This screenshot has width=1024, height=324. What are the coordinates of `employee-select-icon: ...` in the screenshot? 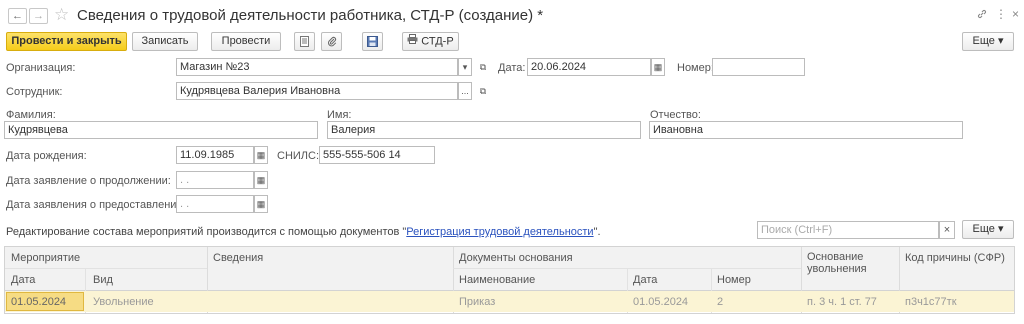 It's located at (465, 91).